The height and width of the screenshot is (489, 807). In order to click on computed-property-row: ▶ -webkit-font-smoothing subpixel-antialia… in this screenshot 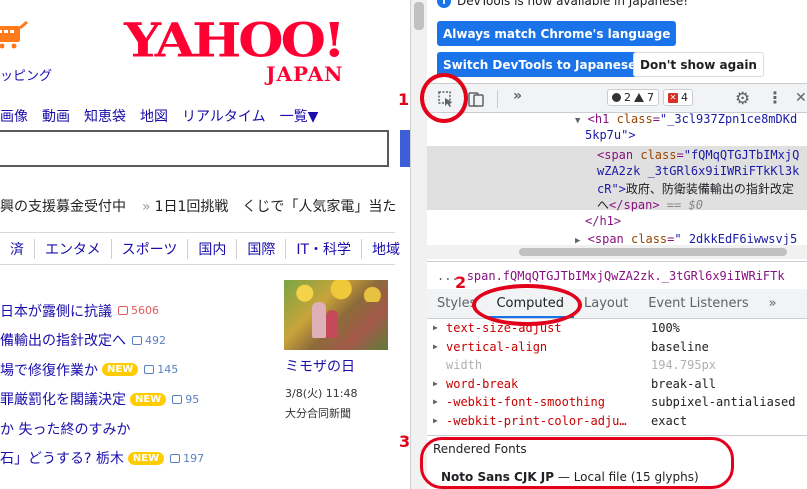, I will do `click(617, 402)`.